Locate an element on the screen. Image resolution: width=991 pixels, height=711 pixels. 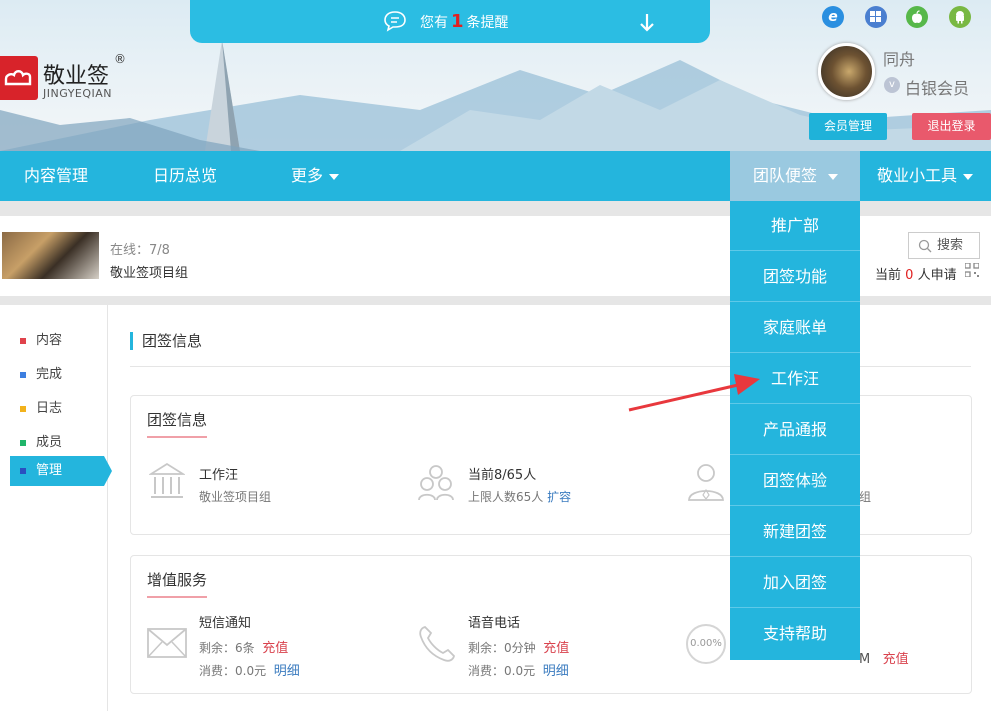
notification-count: 1 is located at coordinates (457, 21).